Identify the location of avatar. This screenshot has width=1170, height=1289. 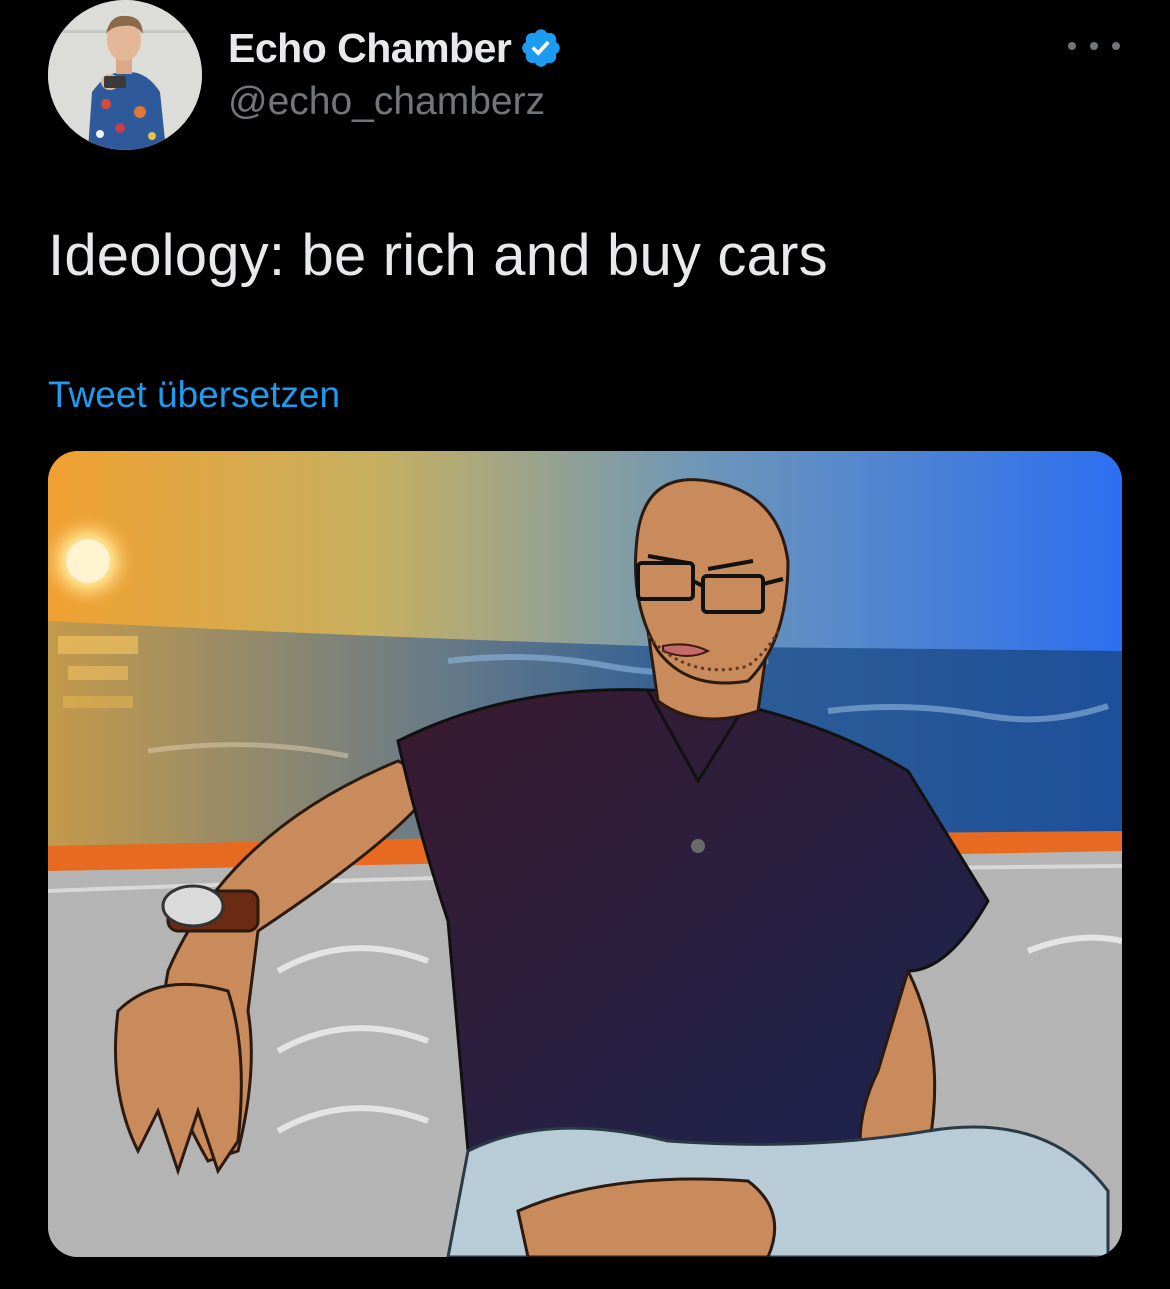
(125, 75).